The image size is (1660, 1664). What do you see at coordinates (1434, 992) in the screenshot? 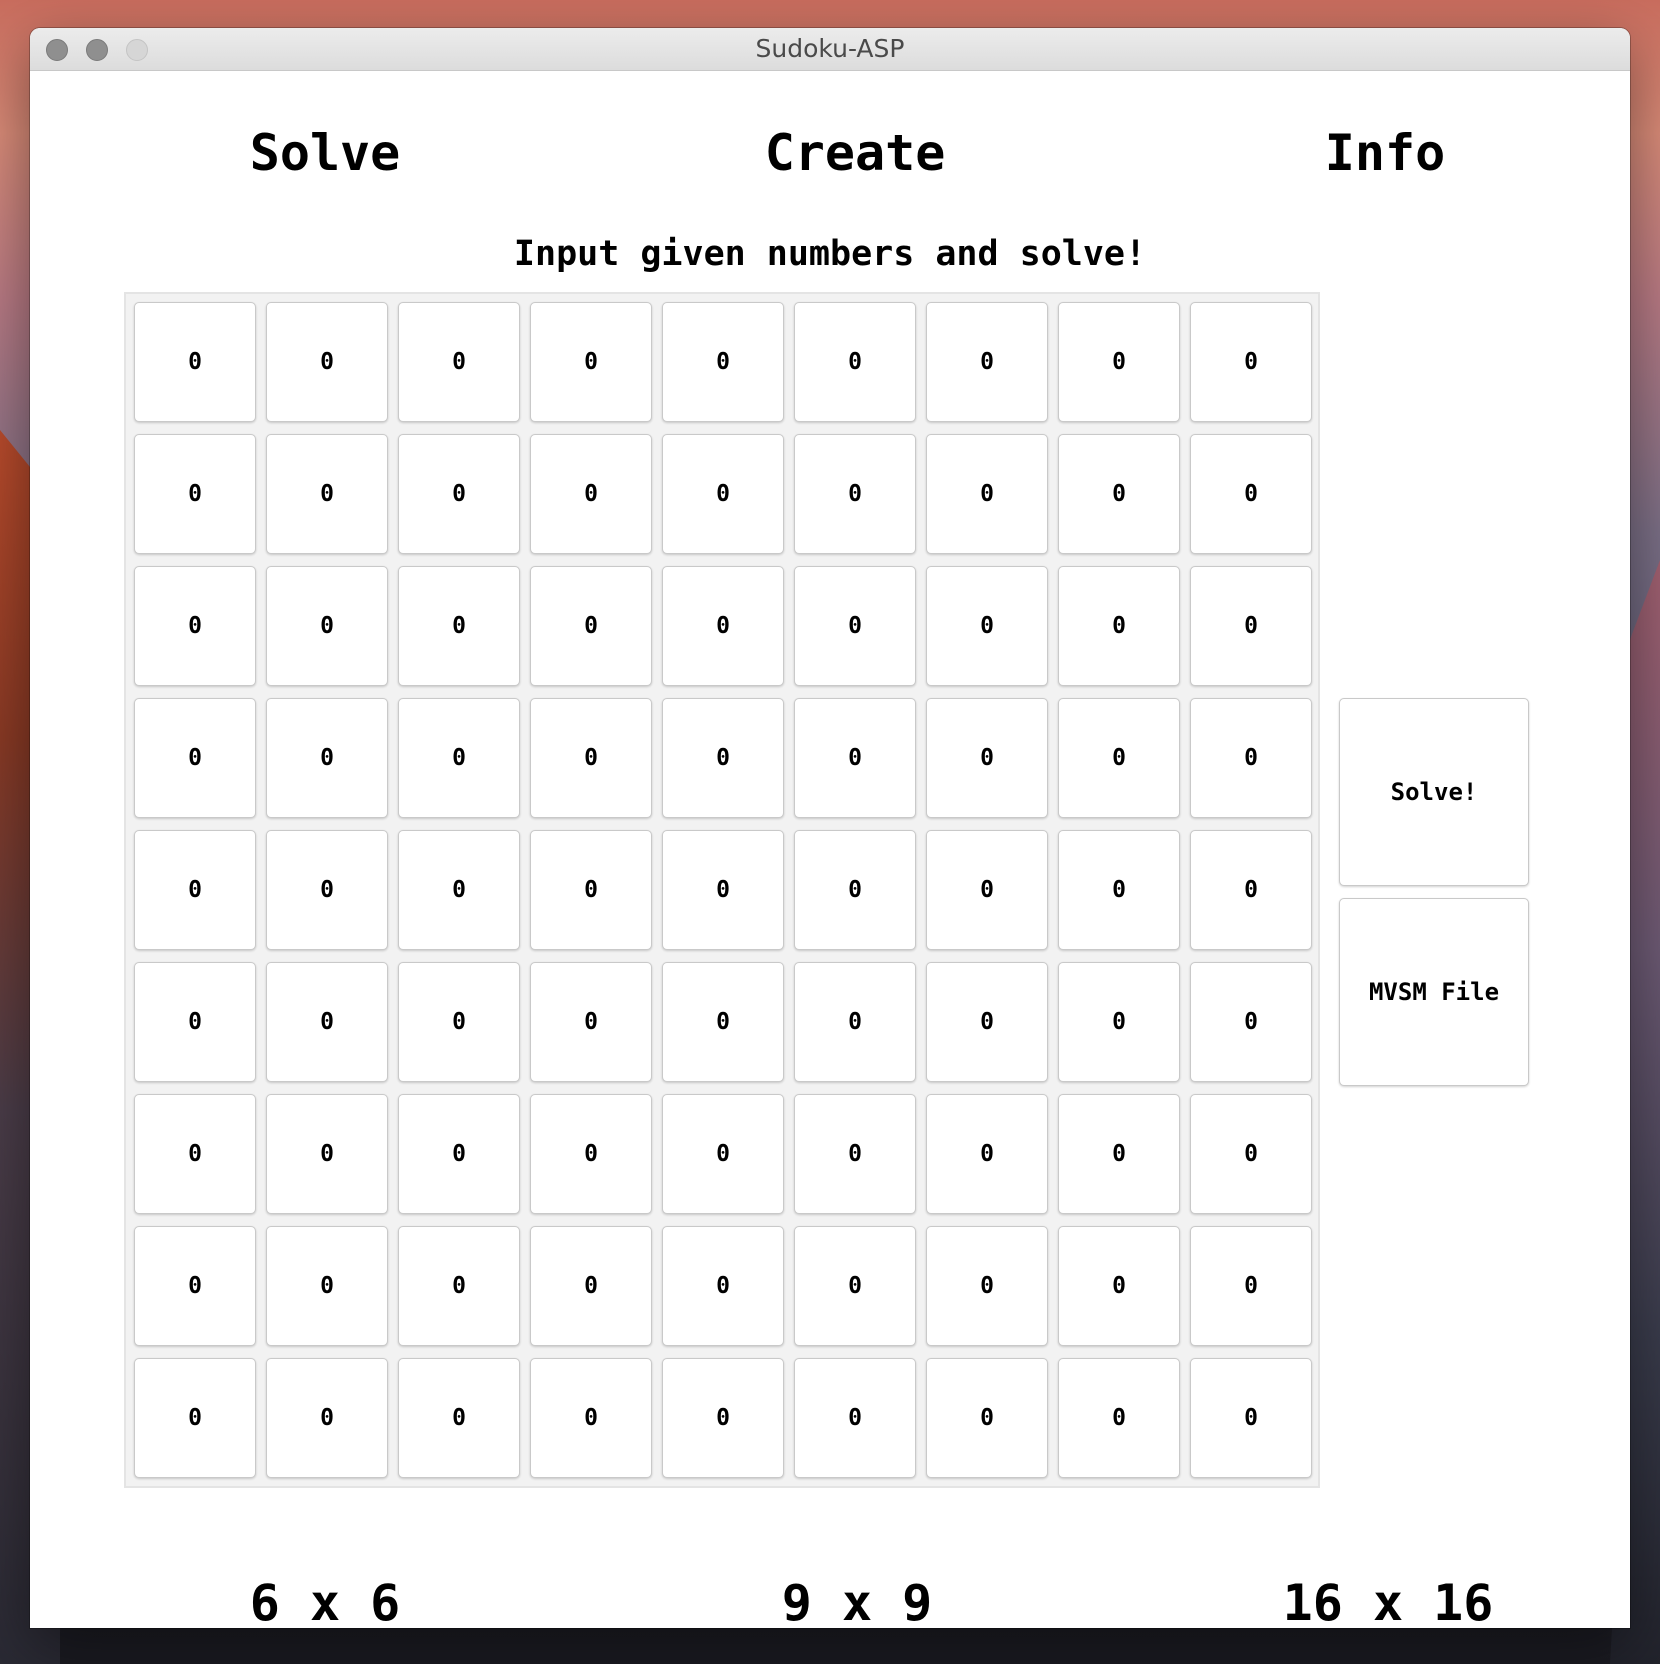
I see `mvsm-file-button: MVSM File` at bounding box center [1434, 992].